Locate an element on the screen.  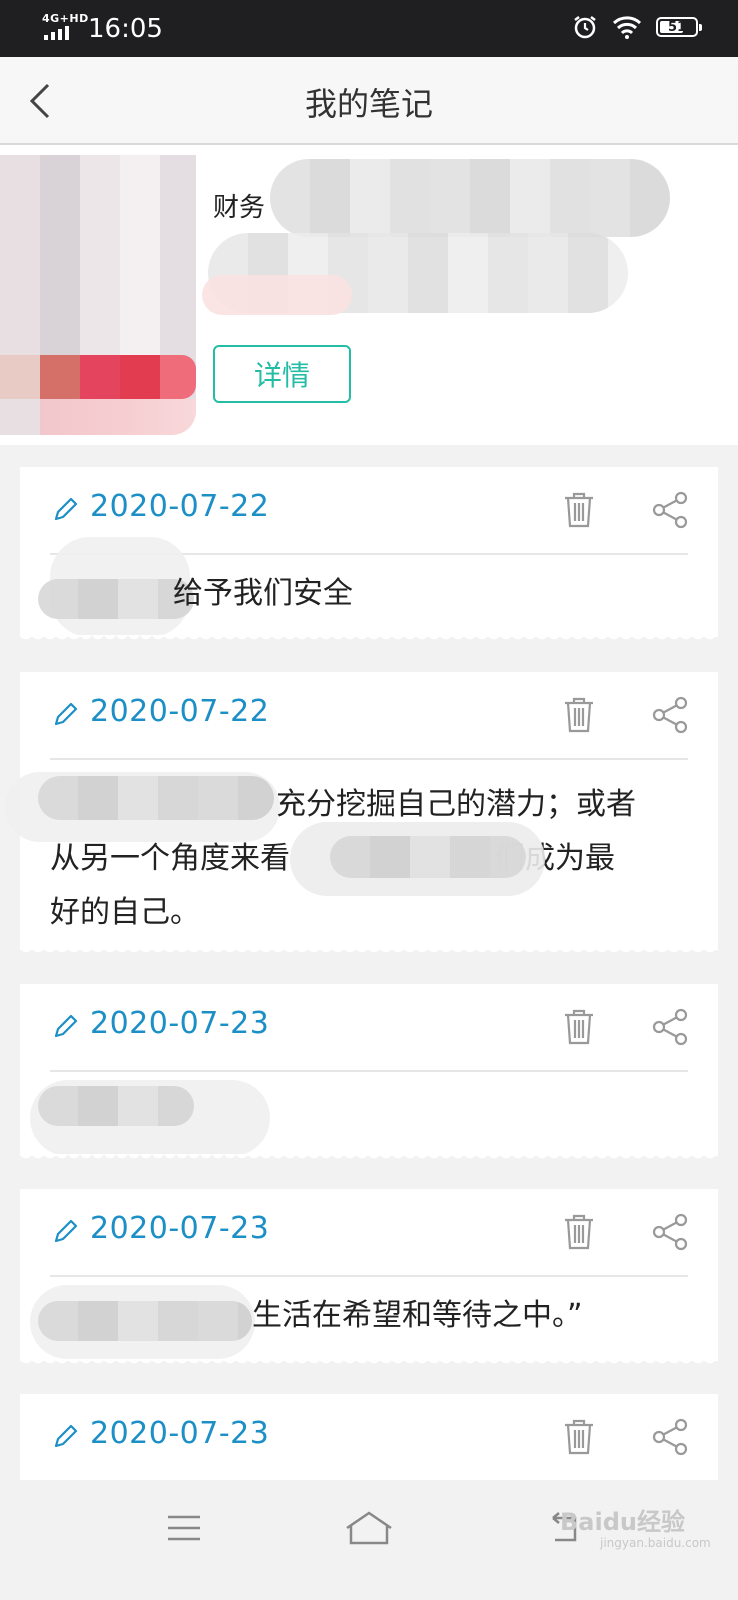
note-line: 给予我们安全 is located at coordinates (263, 593).